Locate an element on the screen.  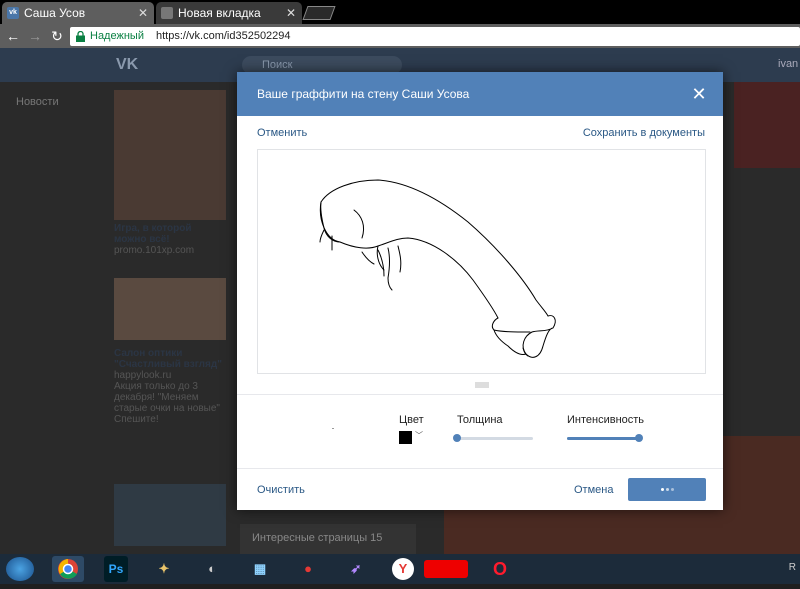
new-tab-button is located at coordinates (319, 13).